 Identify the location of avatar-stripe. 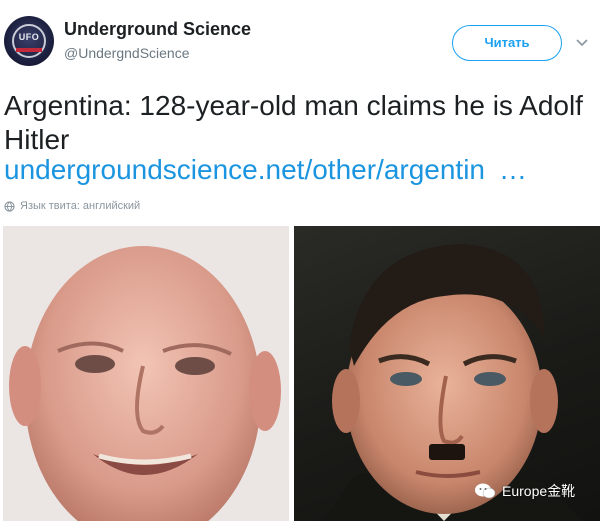
(29, 50).